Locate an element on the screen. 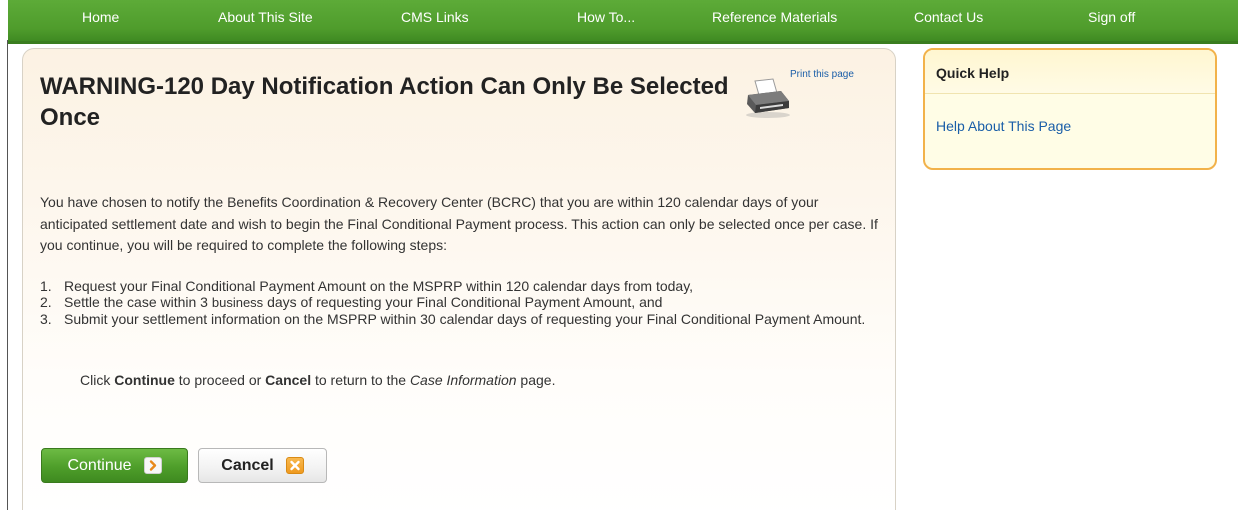  nav-cms-links: CMS Links is located at coordinates (435, 17).